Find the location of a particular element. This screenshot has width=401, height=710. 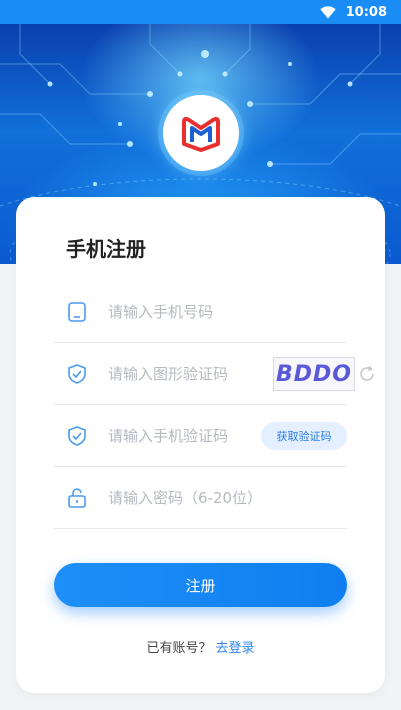

captcha-image: BDDO is located at coordinates (314, 374).